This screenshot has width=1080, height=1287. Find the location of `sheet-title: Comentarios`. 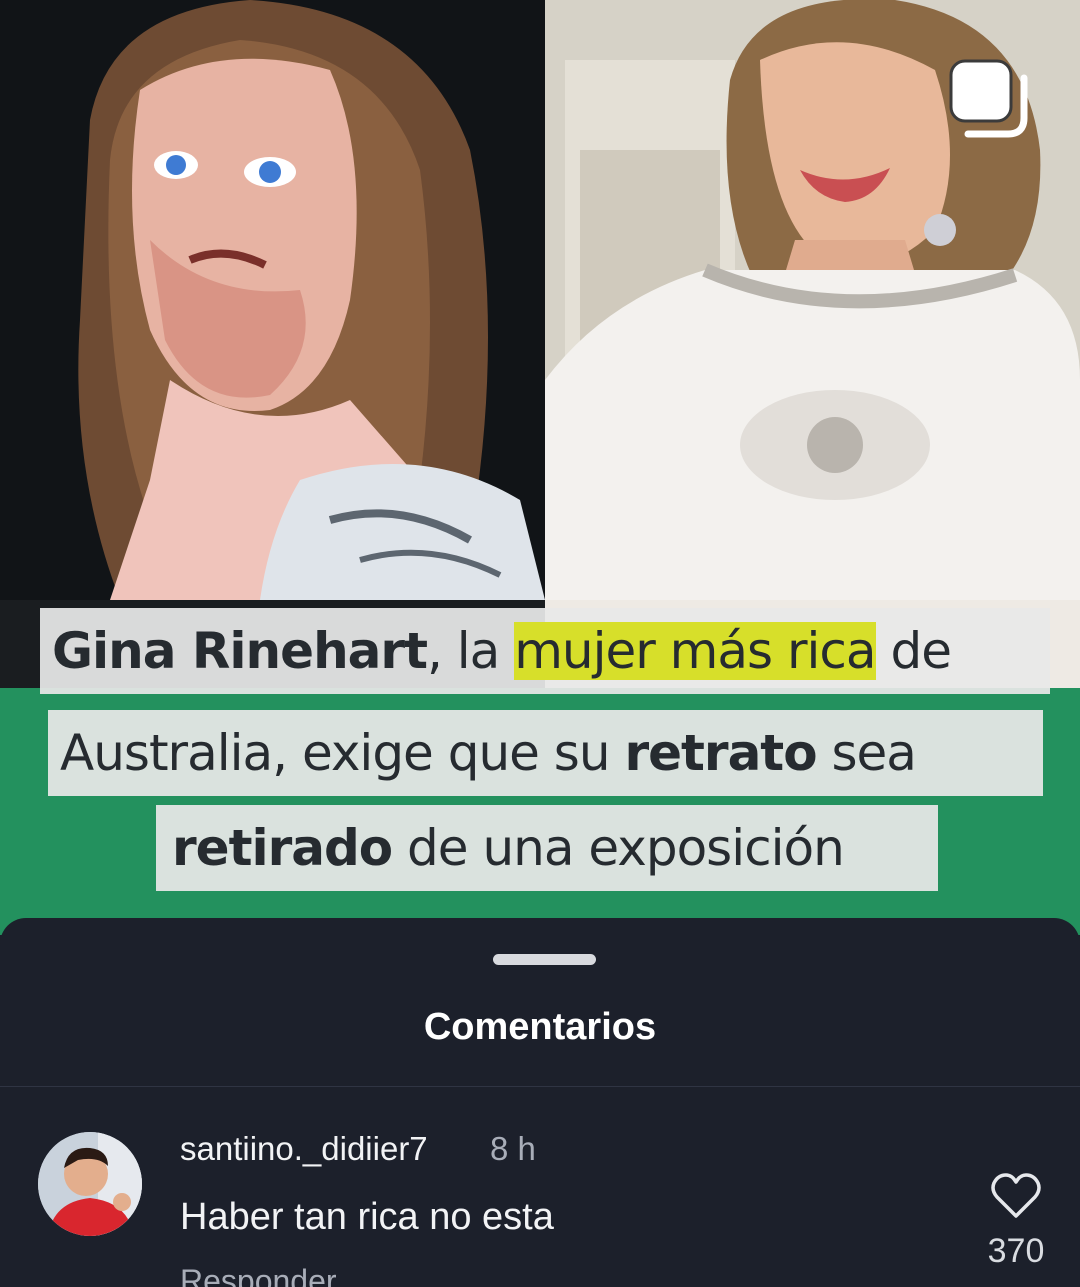

sheet-title: Comentarios is located at coordinates (540, 1027).